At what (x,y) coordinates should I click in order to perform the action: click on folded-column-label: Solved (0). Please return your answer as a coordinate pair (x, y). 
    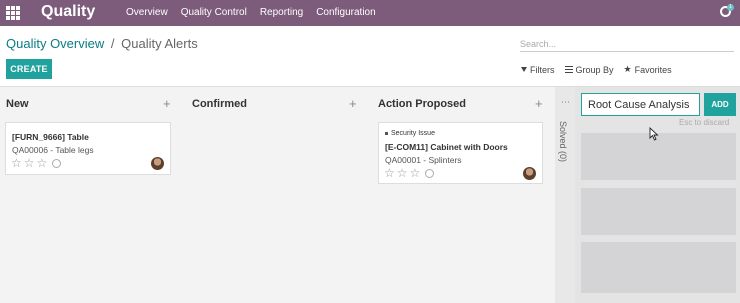
    Looking at the image, I should click on (563, 142).